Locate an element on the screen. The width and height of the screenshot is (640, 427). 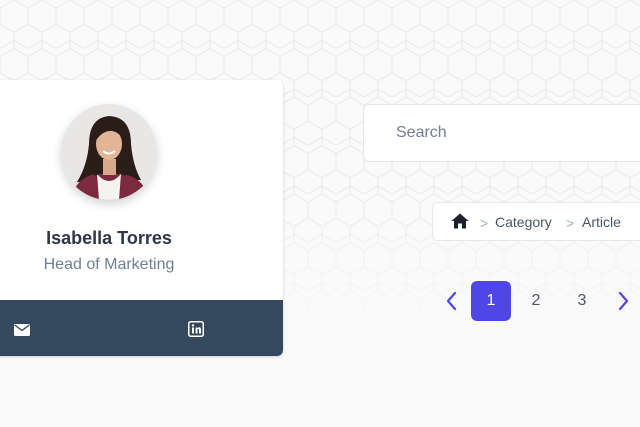
home-icon is located at coordinates (460, 223).